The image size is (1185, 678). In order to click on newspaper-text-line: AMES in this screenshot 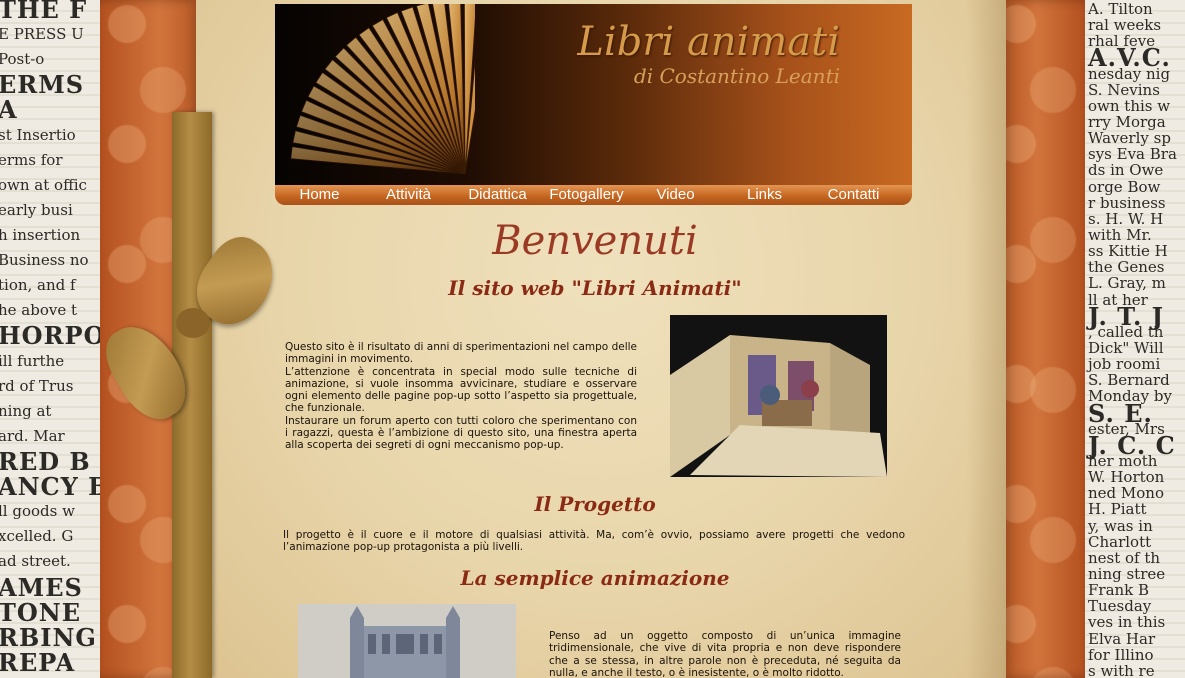, I will do `click(41, 587)`.